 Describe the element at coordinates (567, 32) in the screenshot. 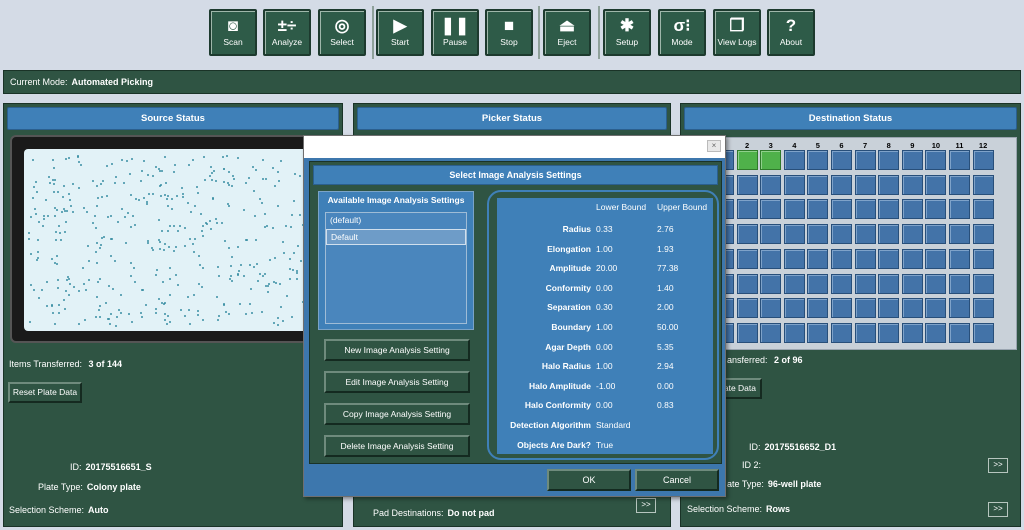

I see `eject-button: ⏏ Eject` at that location.